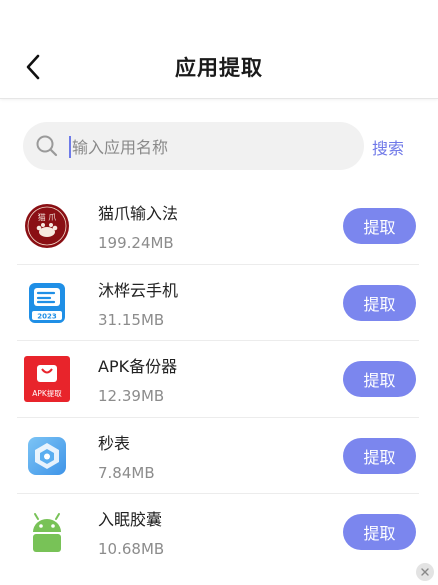 This screenshot has height=585, width=438. Describe the element at coordinates (47, 393) in the screenshot. I see `icon-text: APK提取` at that location.